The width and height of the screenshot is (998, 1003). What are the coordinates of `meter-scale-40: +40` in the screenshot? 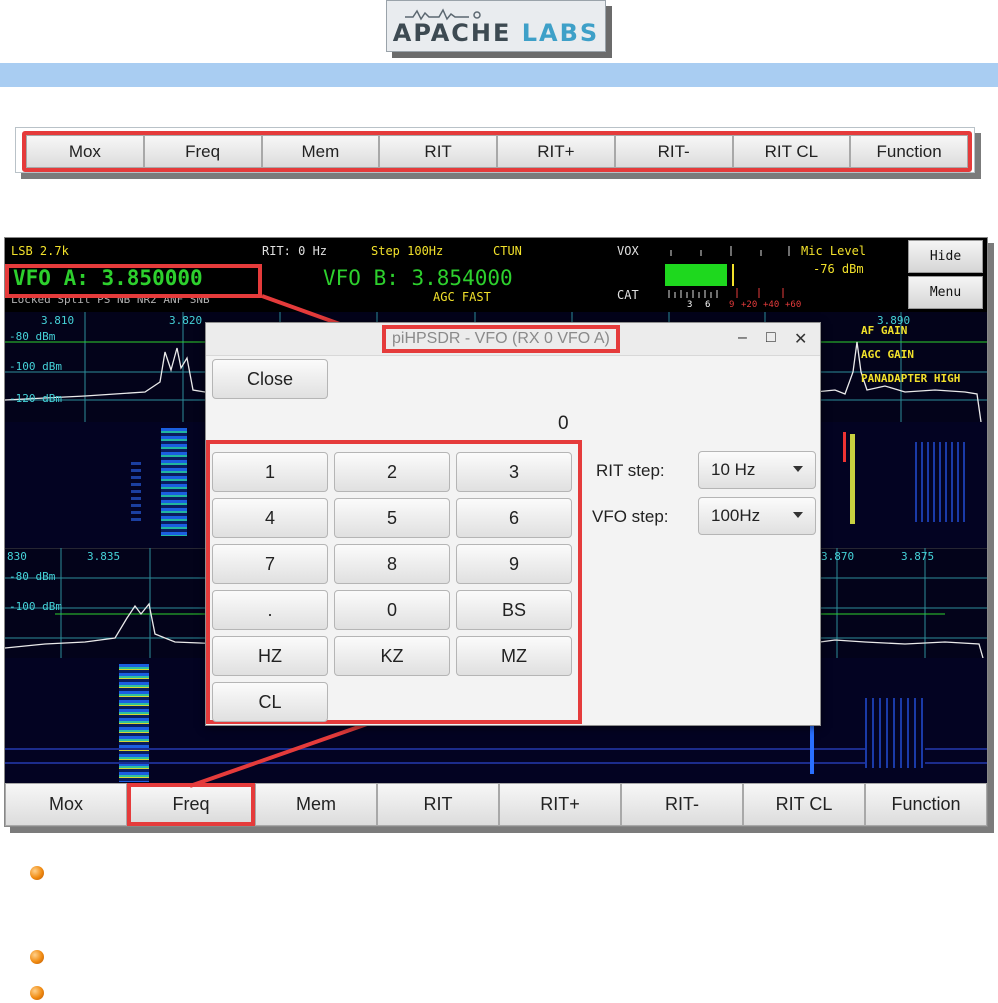 It's located at (771, 305).